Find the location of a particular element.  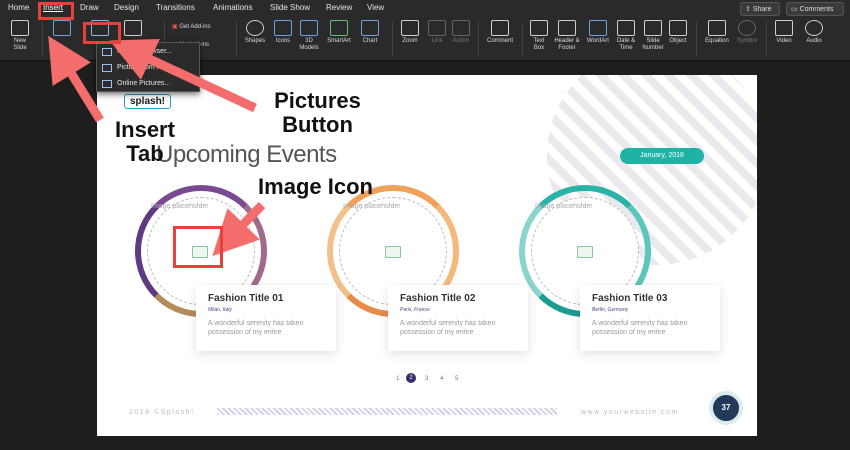

image-icon-highlight is located at coordinates (198, 247).